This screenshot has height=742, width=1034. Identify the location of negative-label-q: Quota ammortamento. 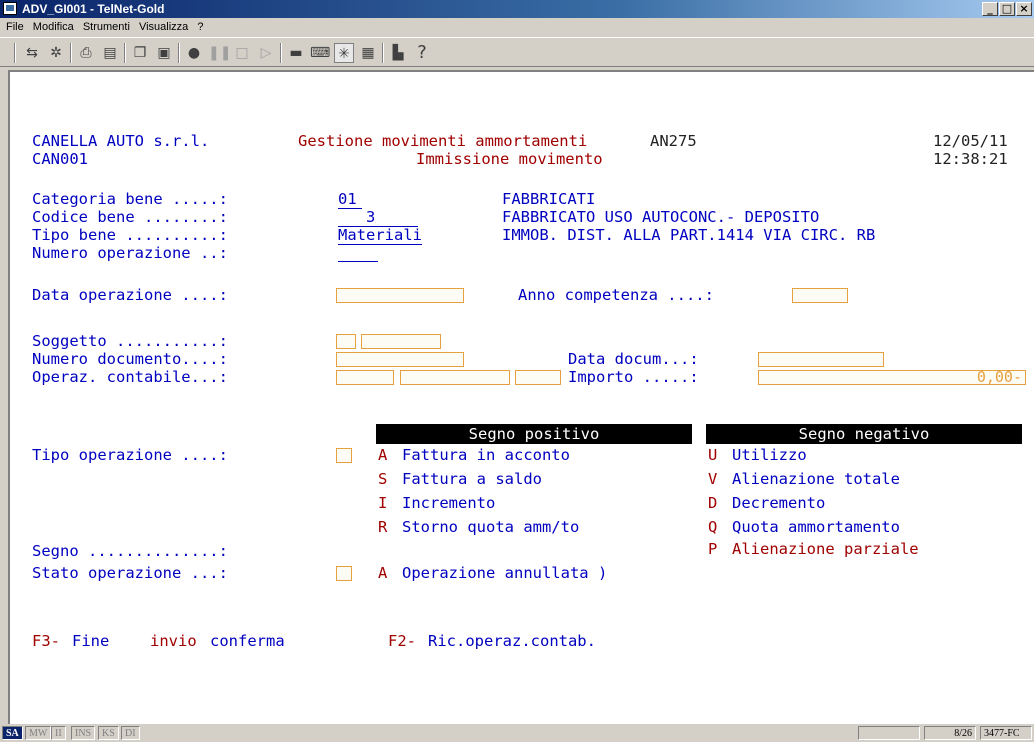
(816, 527).